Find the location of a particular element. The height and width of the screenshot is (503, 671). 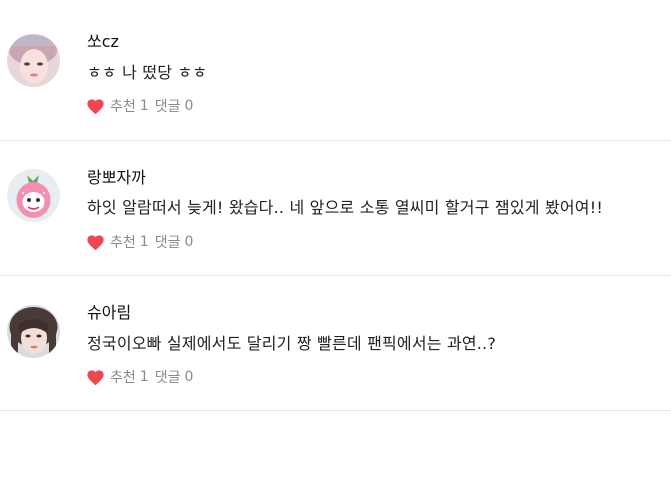

comment-text: 정국이오빠 실제에서도 달리기 짱 빨른데 팬픽에서는 과연..? is located at coordinates (292, 343).